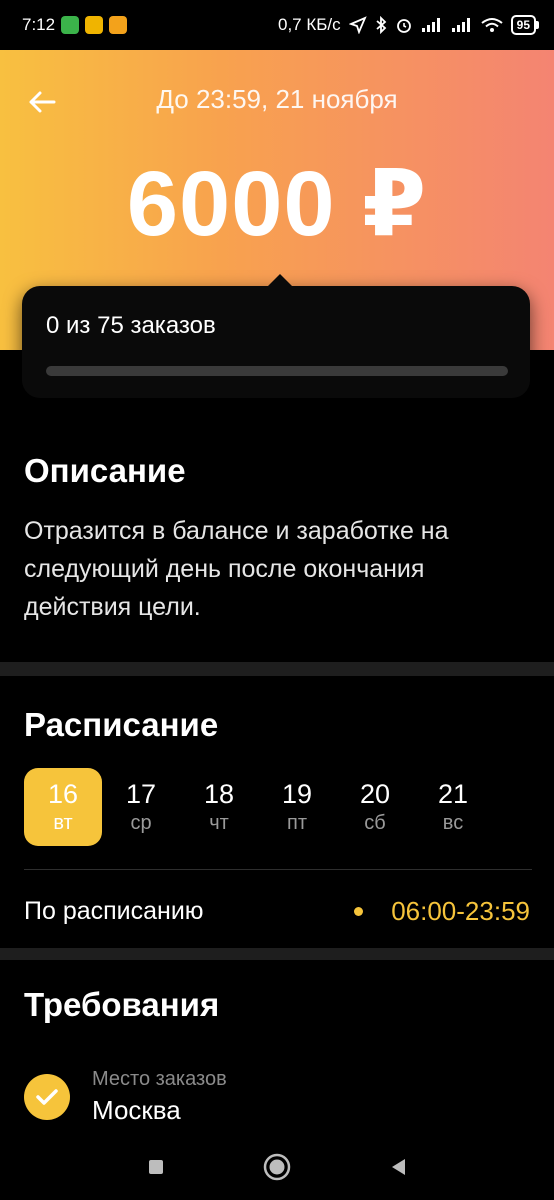  I want to click on recents-square-icon, so click(156, 1167).